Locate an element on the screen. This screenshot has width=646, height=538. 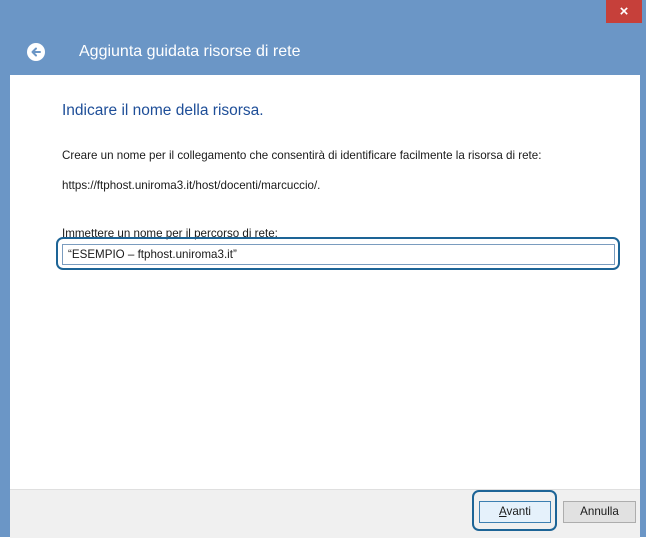
wizard-header: Aggiunta guidata risorse di rete is located at coordinates (325, 53).